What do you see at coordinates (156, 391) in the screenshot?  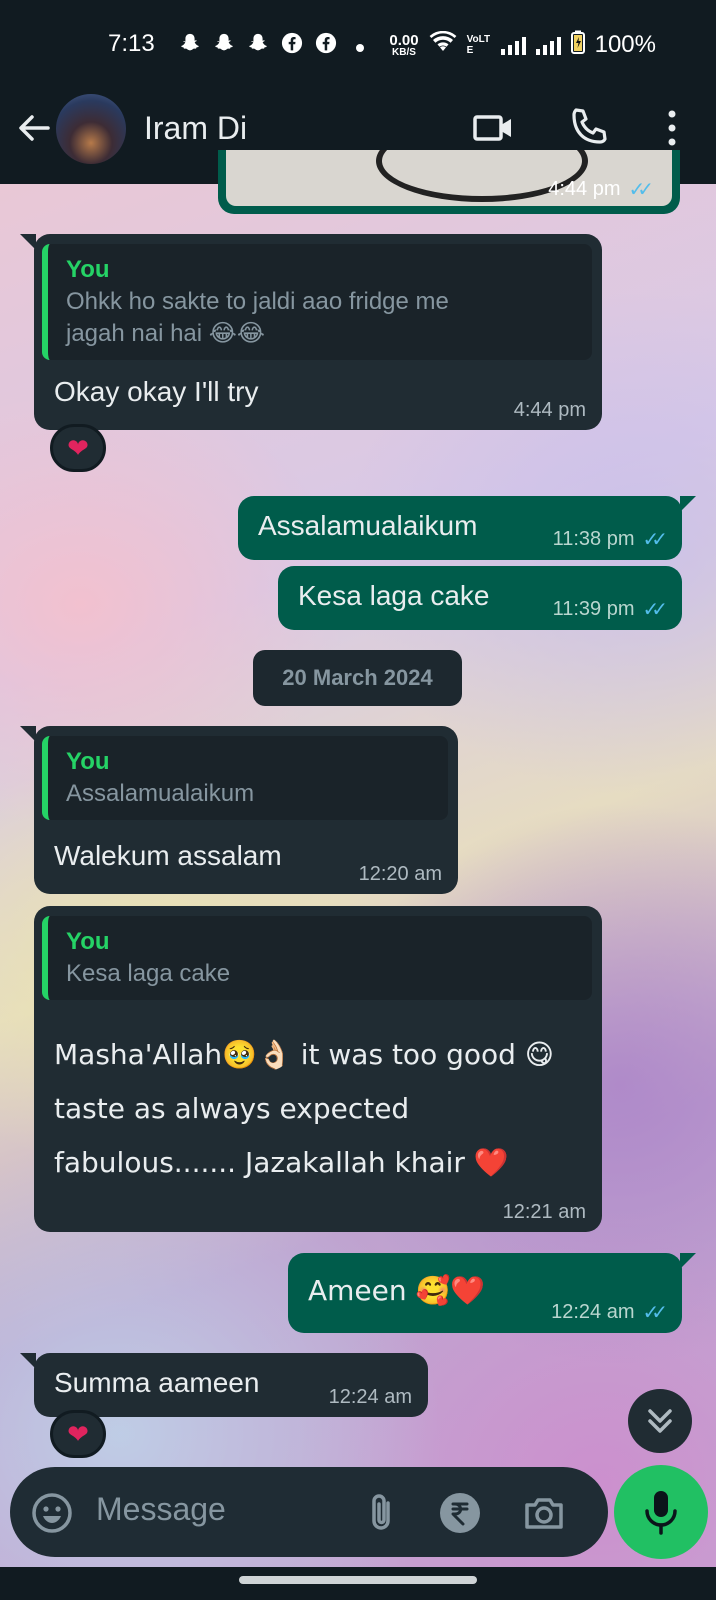 I see `message-text: Okay okay I'll try` at bounding box center [156, 391].